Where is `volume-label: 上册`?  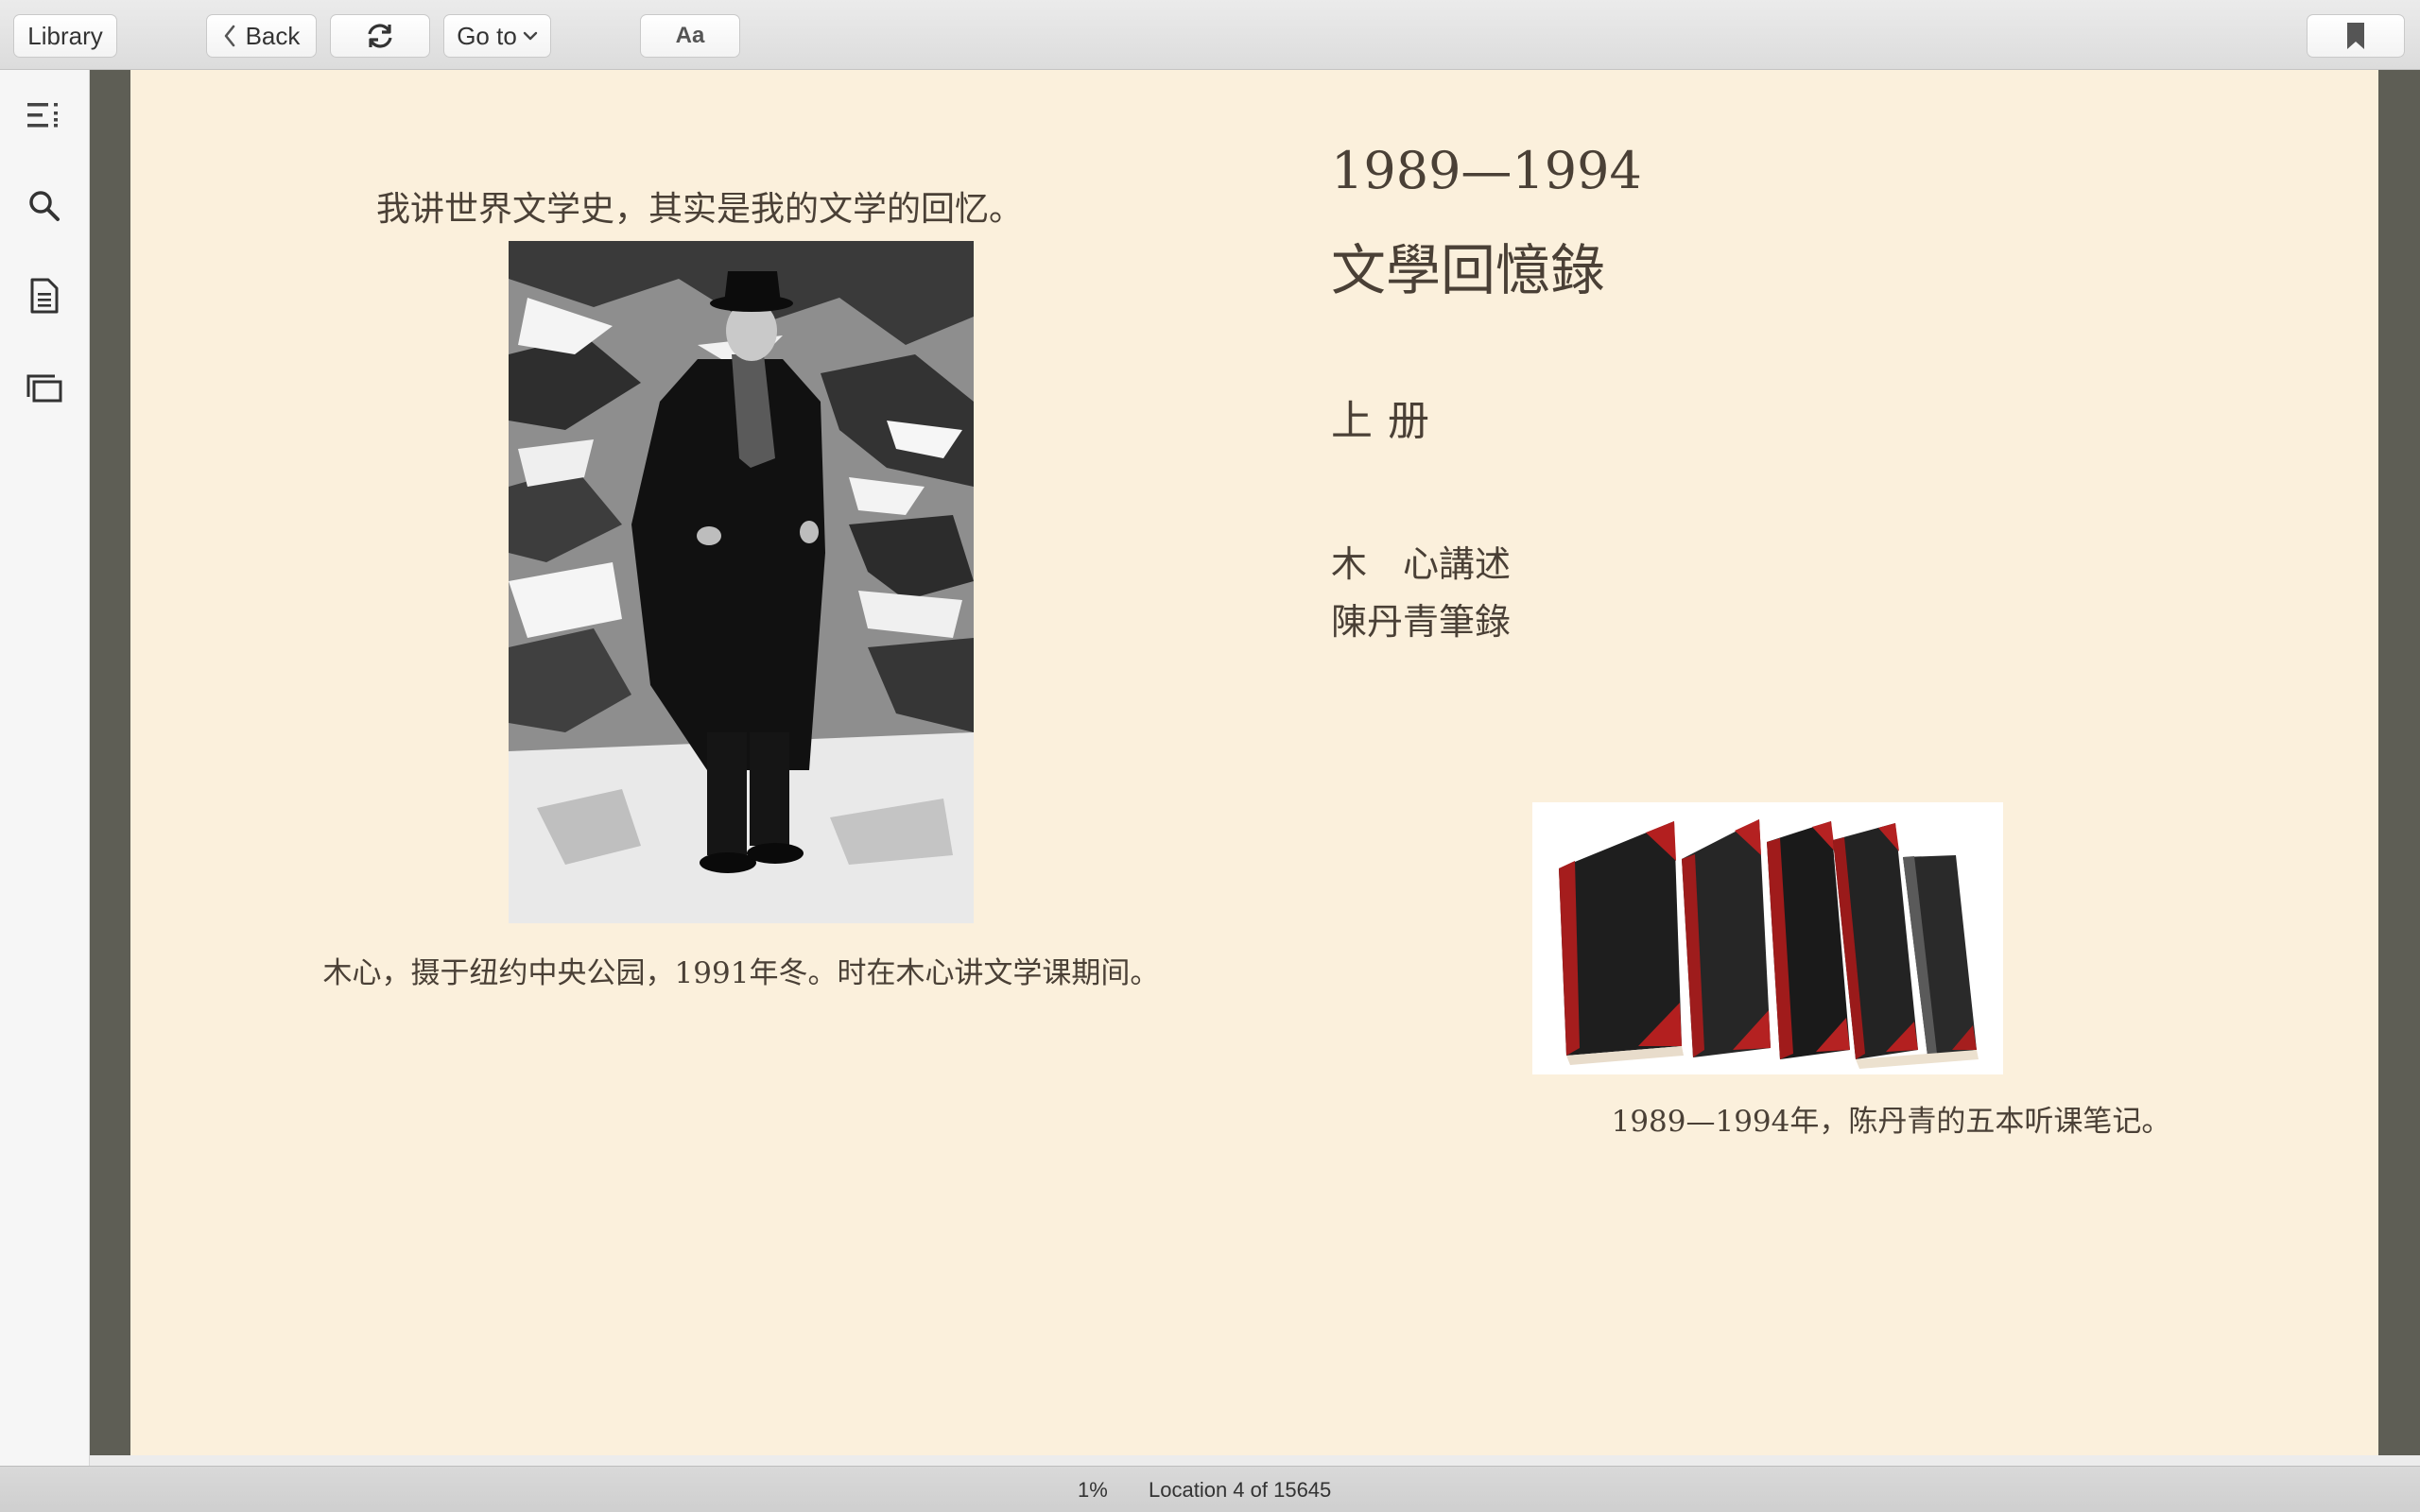 volume-label: 上册 is located at coordinates (1388, 421).